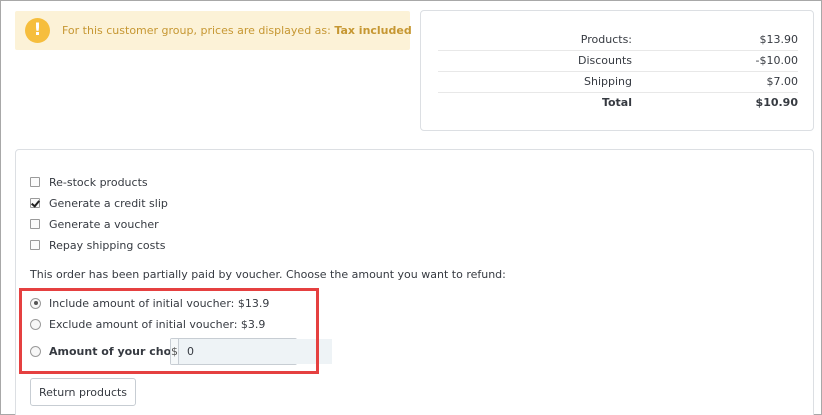 Image resolution: width=822 pixels, height=415 pixels. Describe the element at coordinates (98, 182) in the screenshot. I see `option-label: Re-stock products` at that location.